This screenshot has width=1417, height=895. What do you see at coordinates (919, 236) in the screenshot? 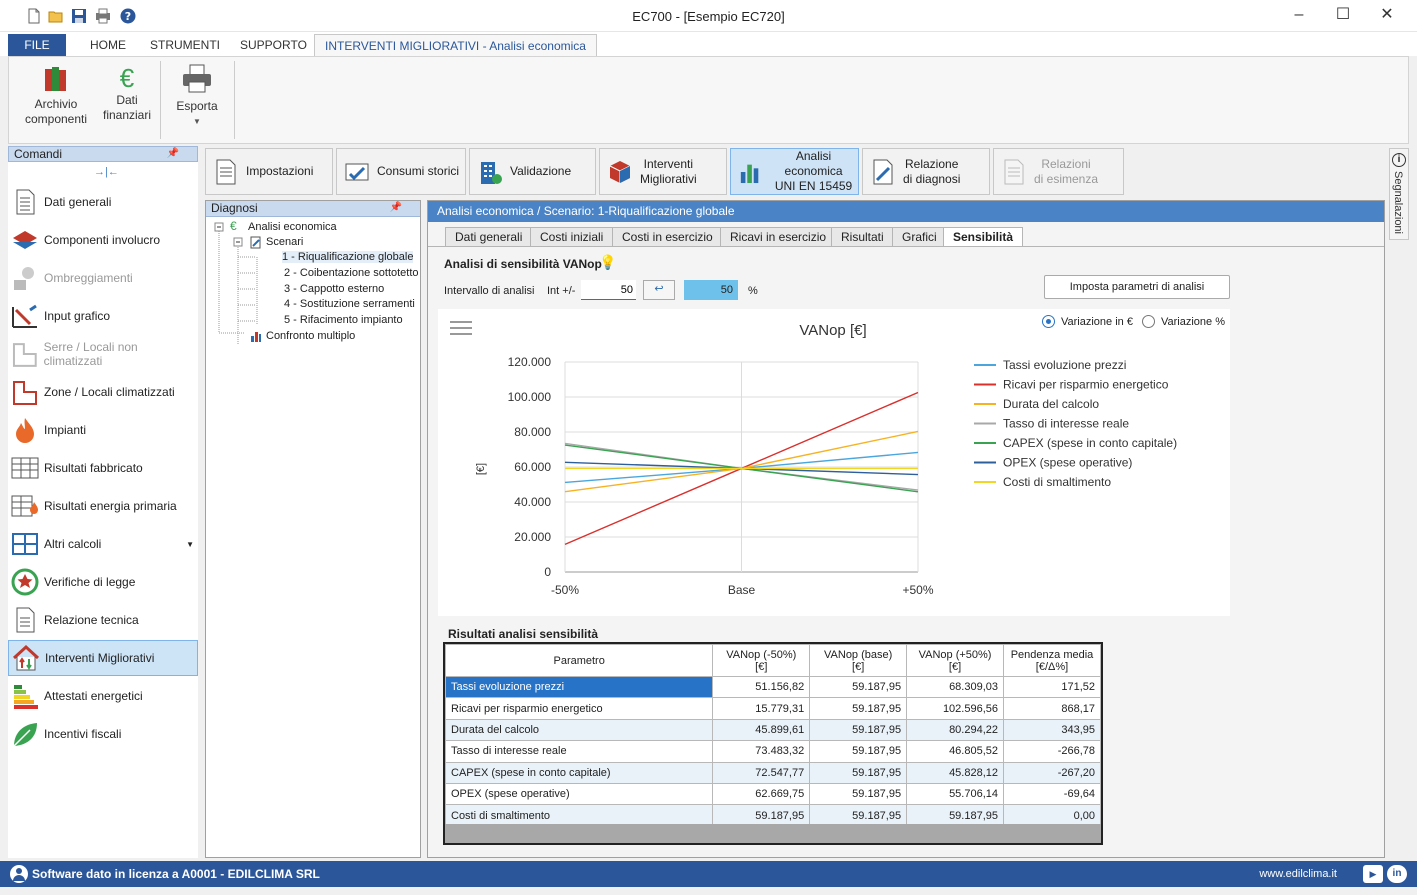
I see `subtab-grafici: Grafici` at bounding box center [919, 236].